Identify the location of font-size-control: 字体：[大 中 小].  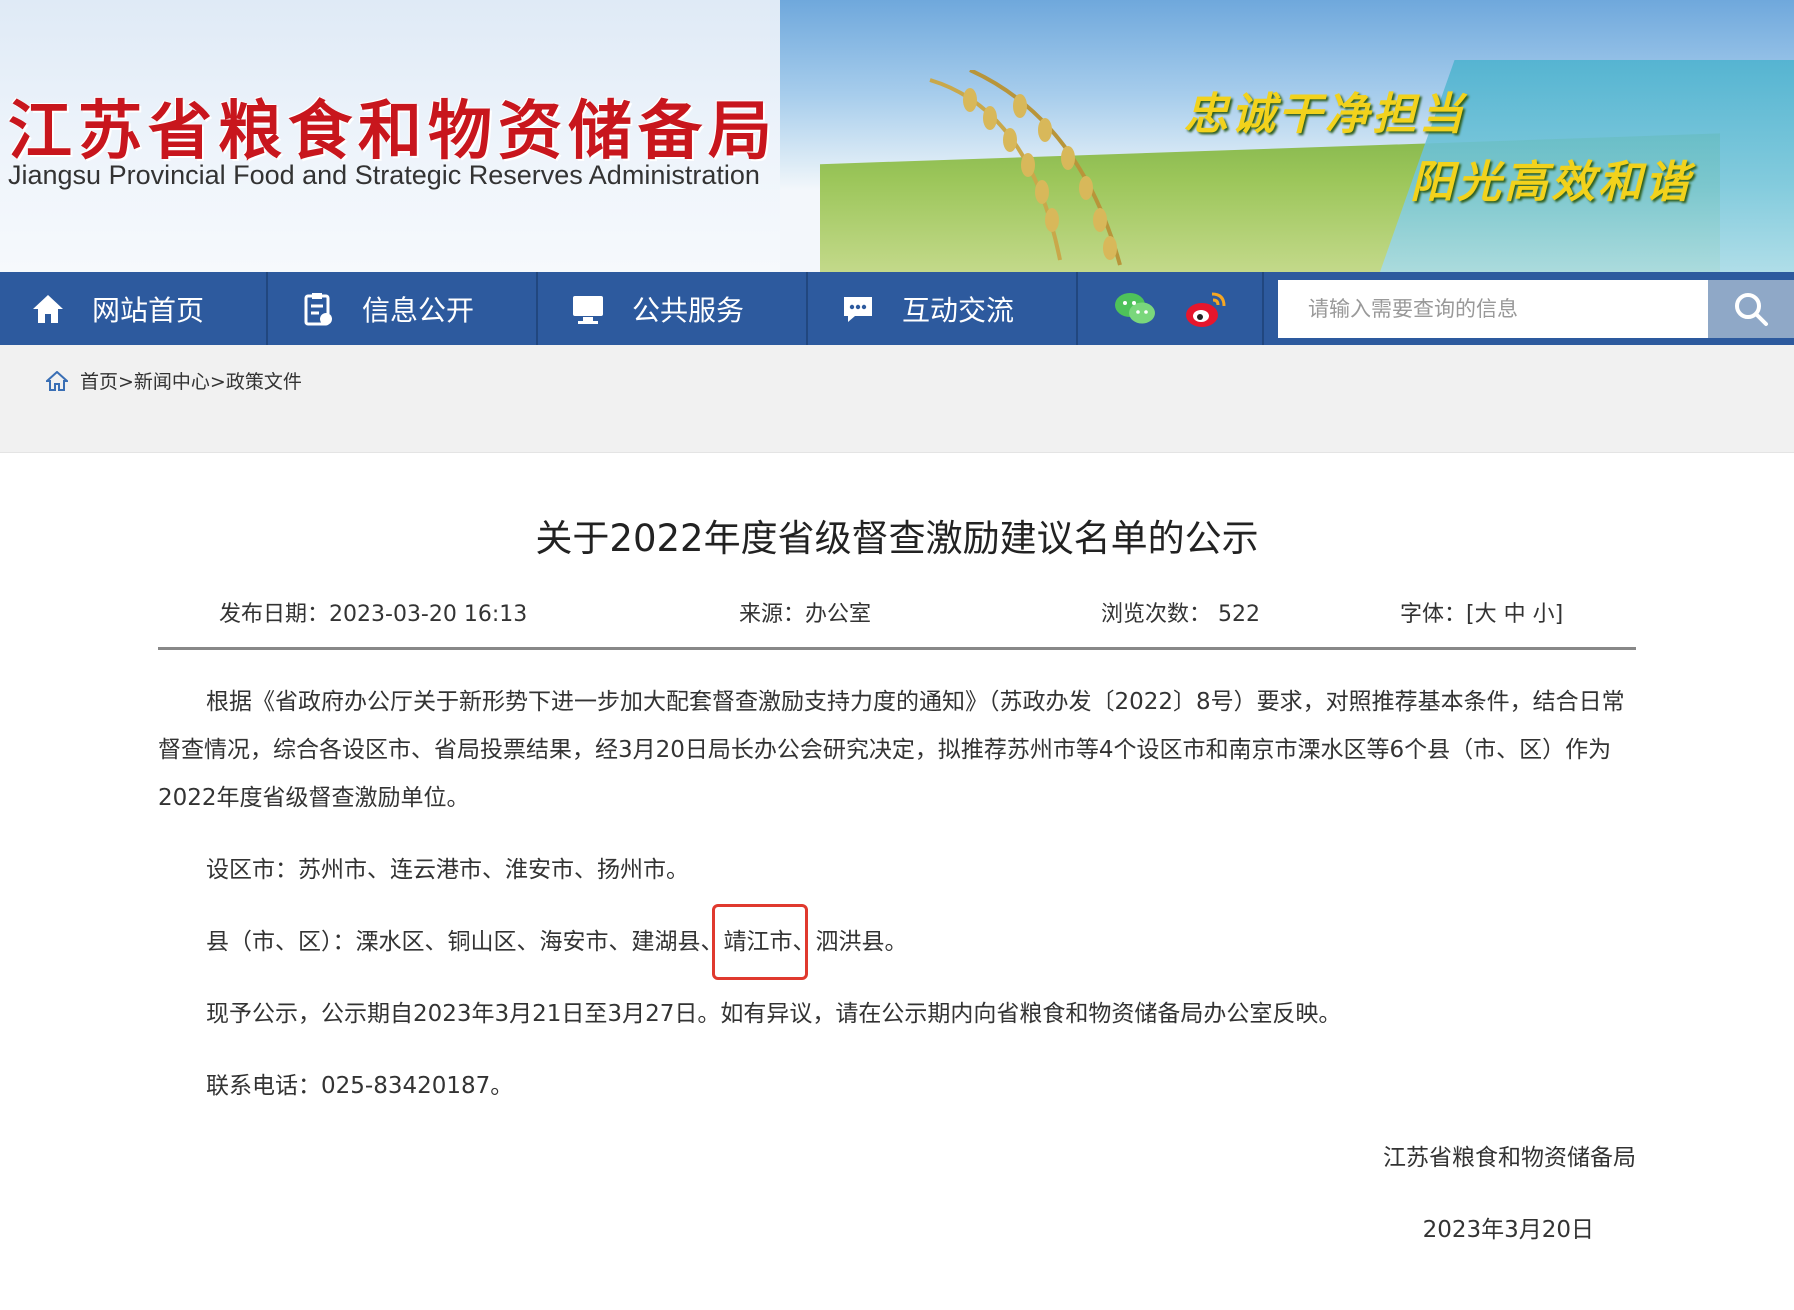
(1481, 612).